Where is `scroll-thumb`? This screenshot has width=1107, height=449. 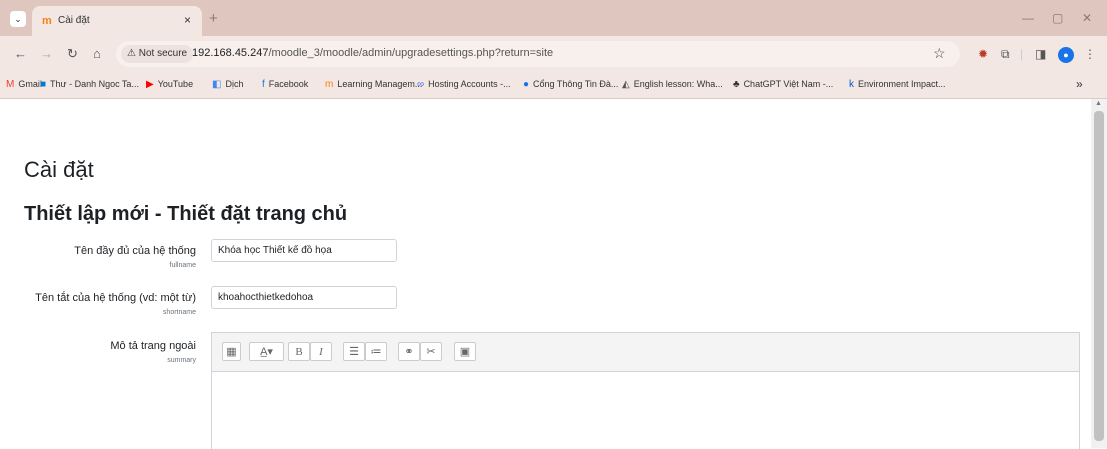
scroll-thumb is located at coordinates (1099, 276).